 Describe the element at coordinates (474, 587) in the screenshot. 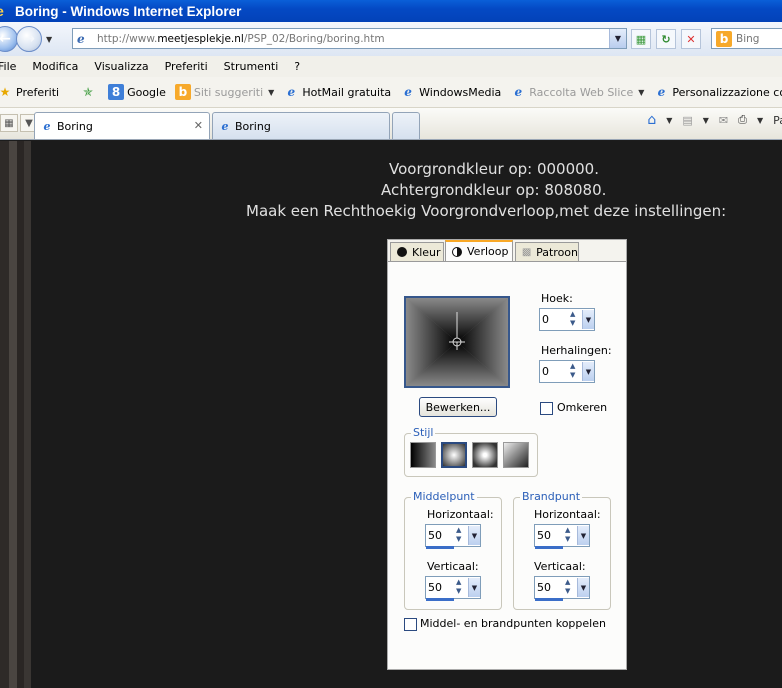

I see `mid-verticaal-dropdown: ▼` at that location.